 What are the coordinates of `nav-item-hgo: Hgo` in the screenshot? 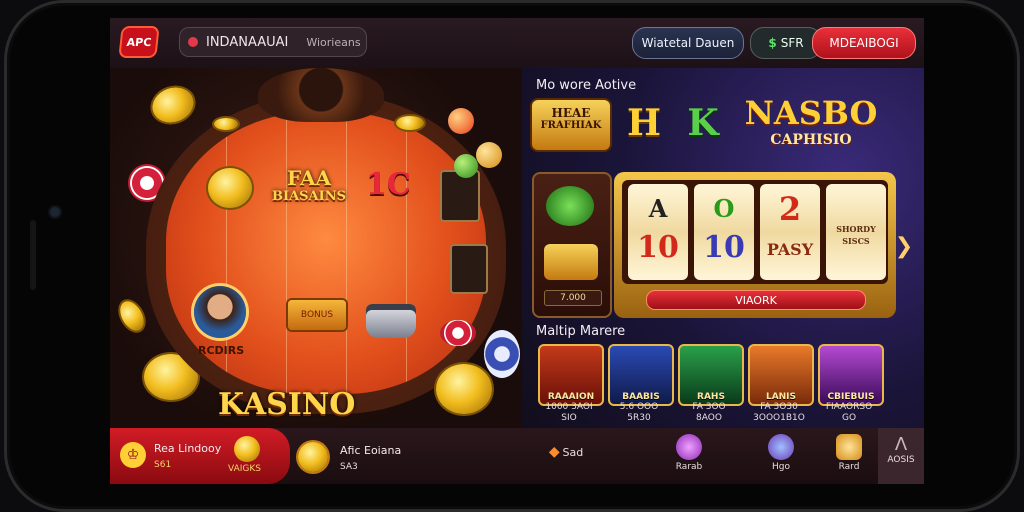 It's located at (781, 457).